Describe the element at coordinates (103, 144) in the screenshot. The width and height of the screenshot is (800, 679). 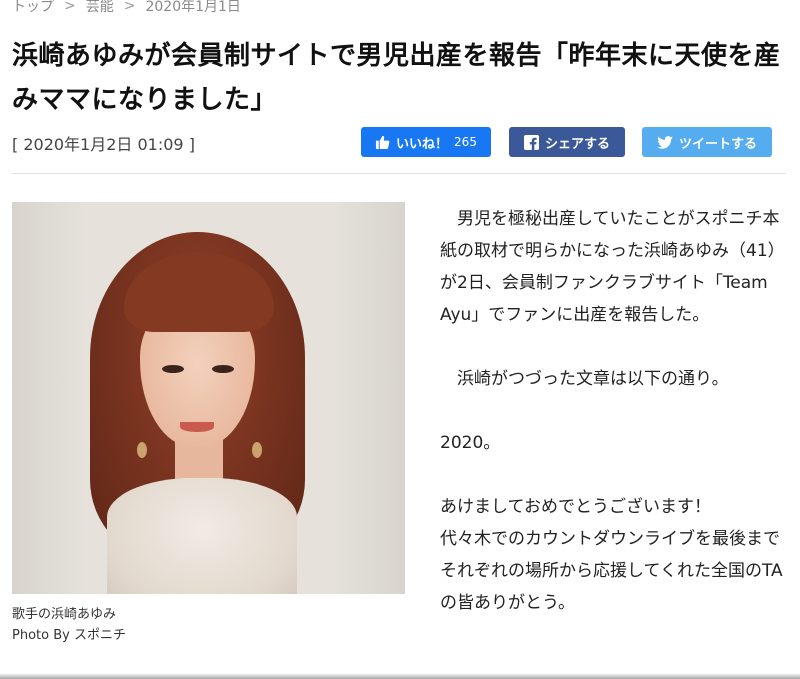
I see `article-date: [ 2020年1月2日 01:09 ]` at that location.